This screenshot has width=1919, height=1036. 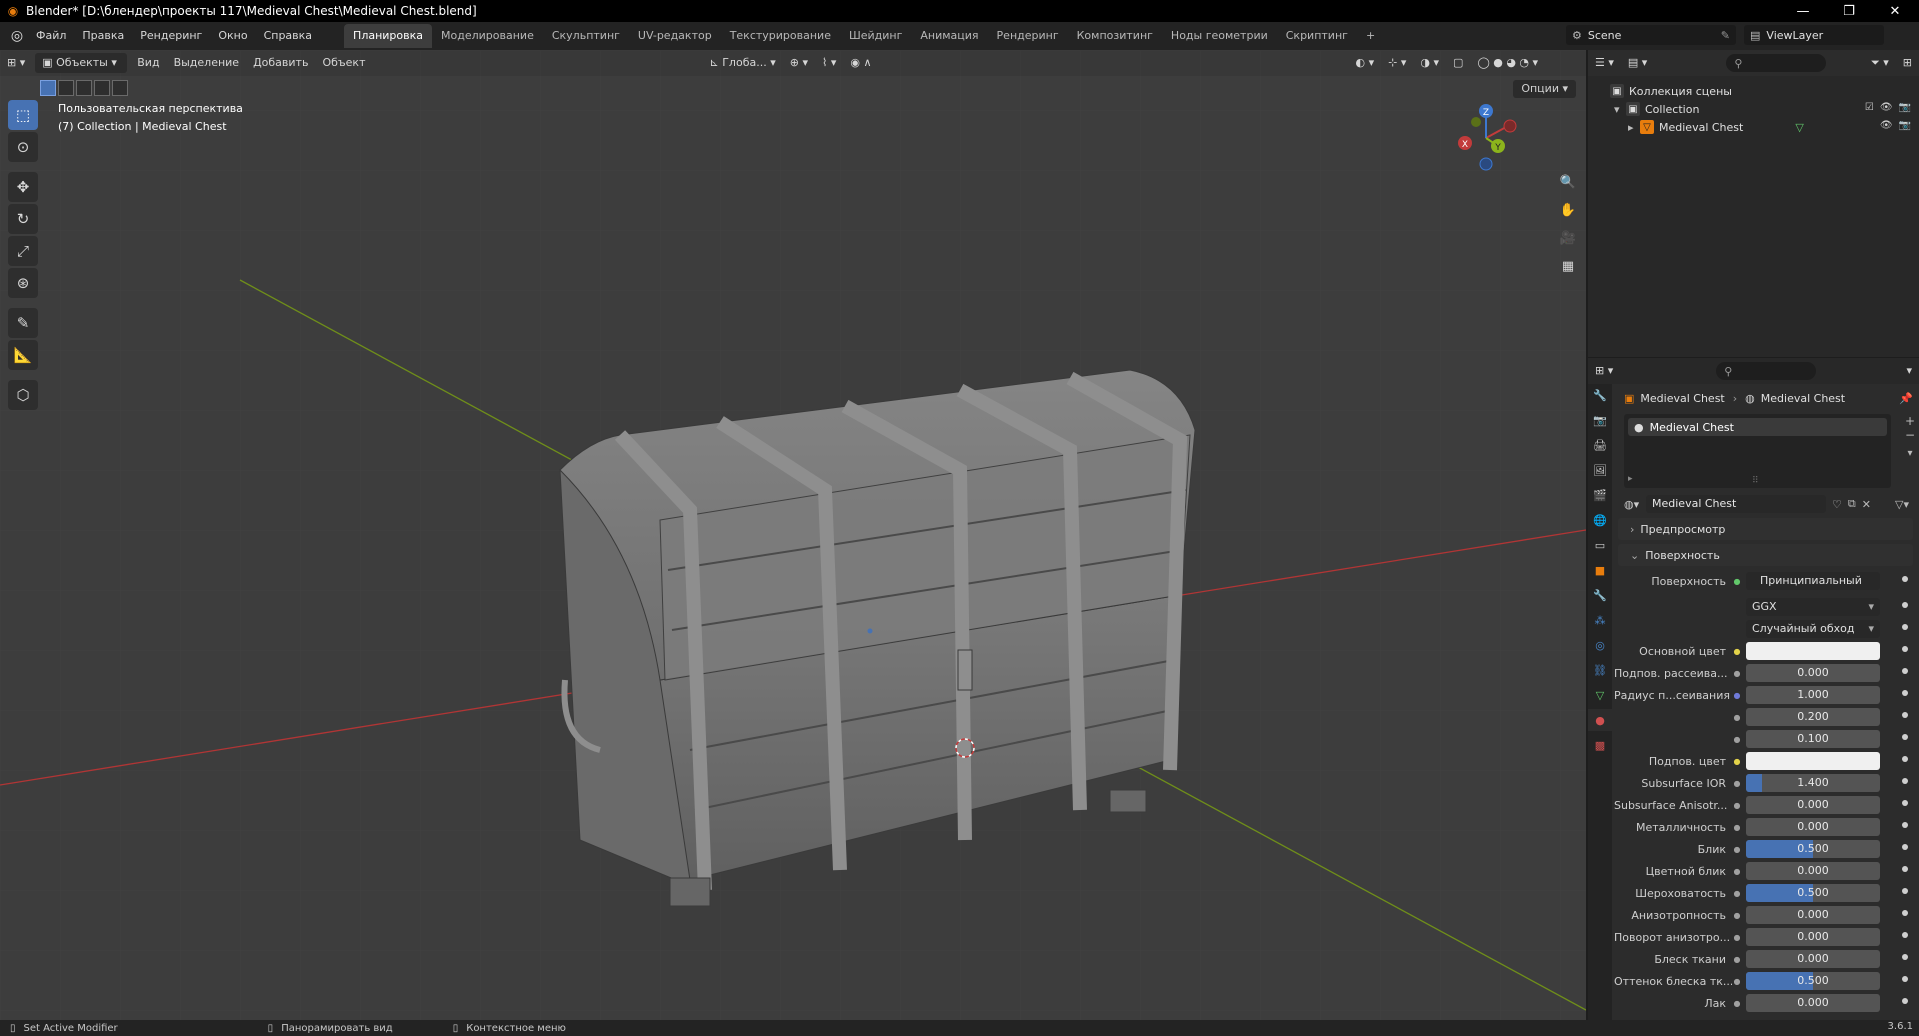 I want to click on physics-tab-icon: ◎, so click(x=1600, y=645).